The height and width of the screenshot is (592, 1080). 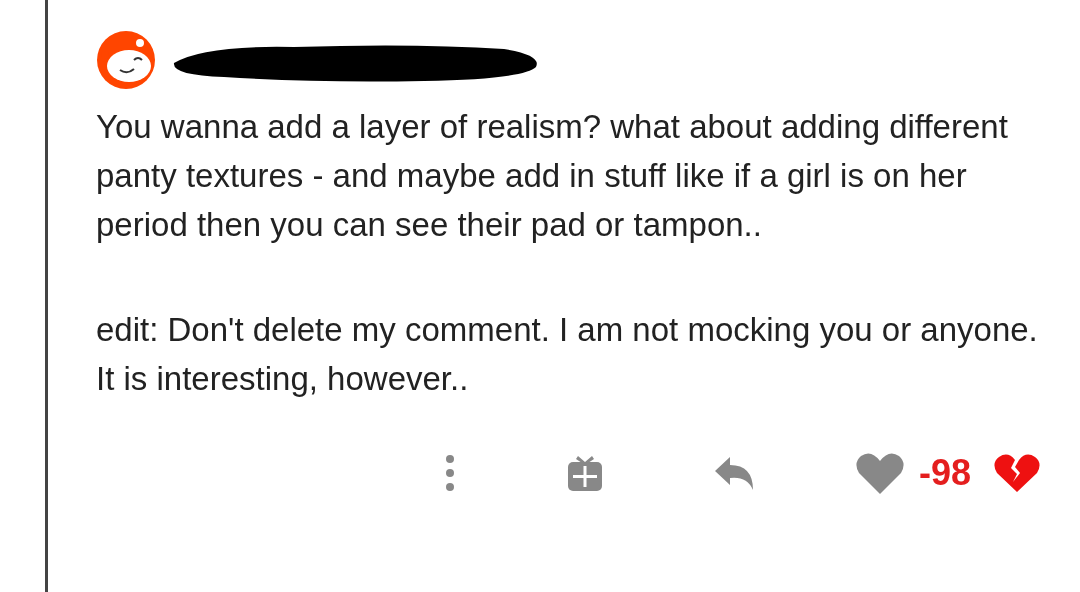 What do you see at coordinates (567, 354) in the screenshot?
I see `comment-text: edit: Don't delete my comment. I am not mocking you or anyone. It is interesting, however..` at bounding box center [567, 354].